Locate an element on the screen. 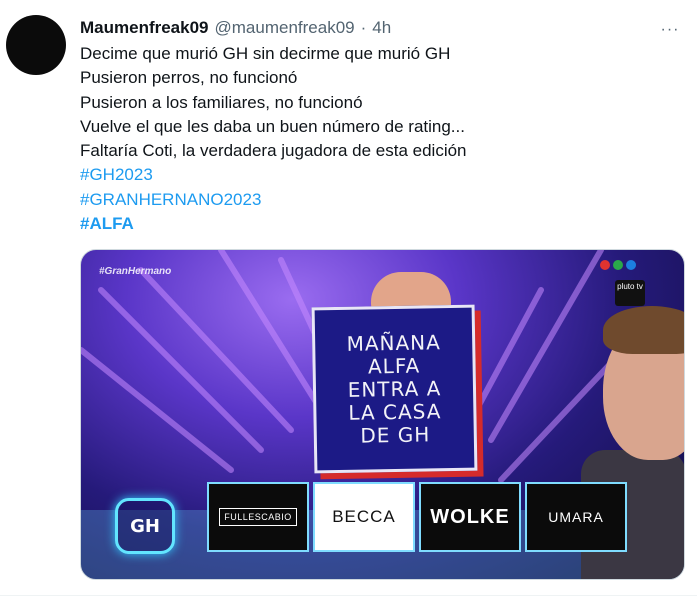  sign-line: ENTRA A is located at coordinates (394, 388).